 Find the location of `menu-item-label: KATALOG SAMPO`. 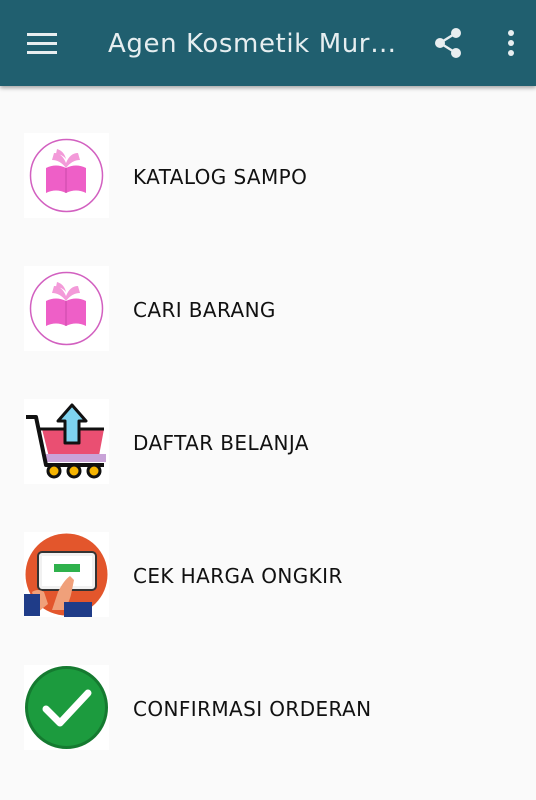

menu-item-label: KATALOG SAMPO is located at coordinates (220, 177).